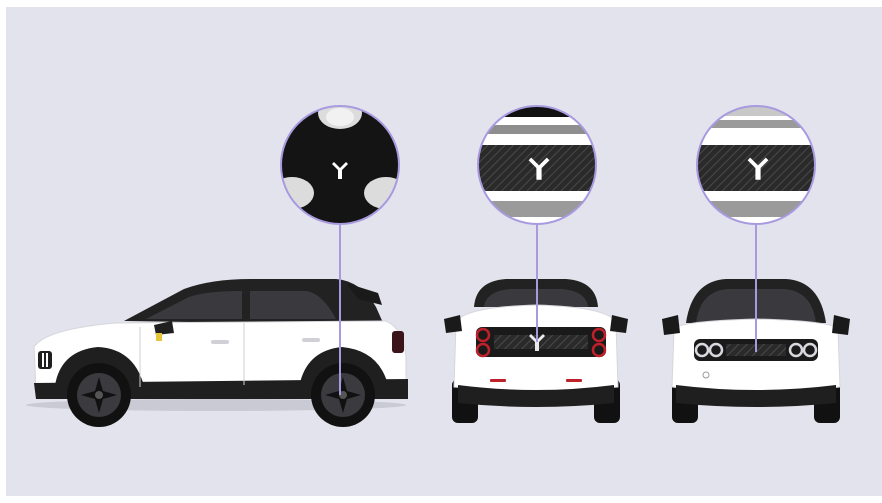 The image size is (882, 503). Describe the element at coordinates (99, 395) in the screenshot. I see `side-front-wheel` at that location.